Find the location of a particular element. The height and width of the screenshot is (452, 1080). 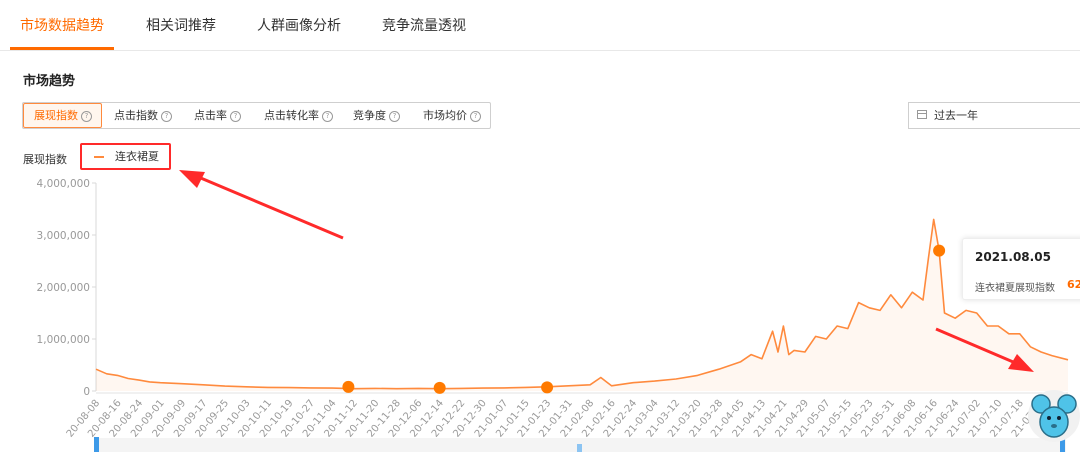

zoom-handle-left is located at coordinates (96, 444).